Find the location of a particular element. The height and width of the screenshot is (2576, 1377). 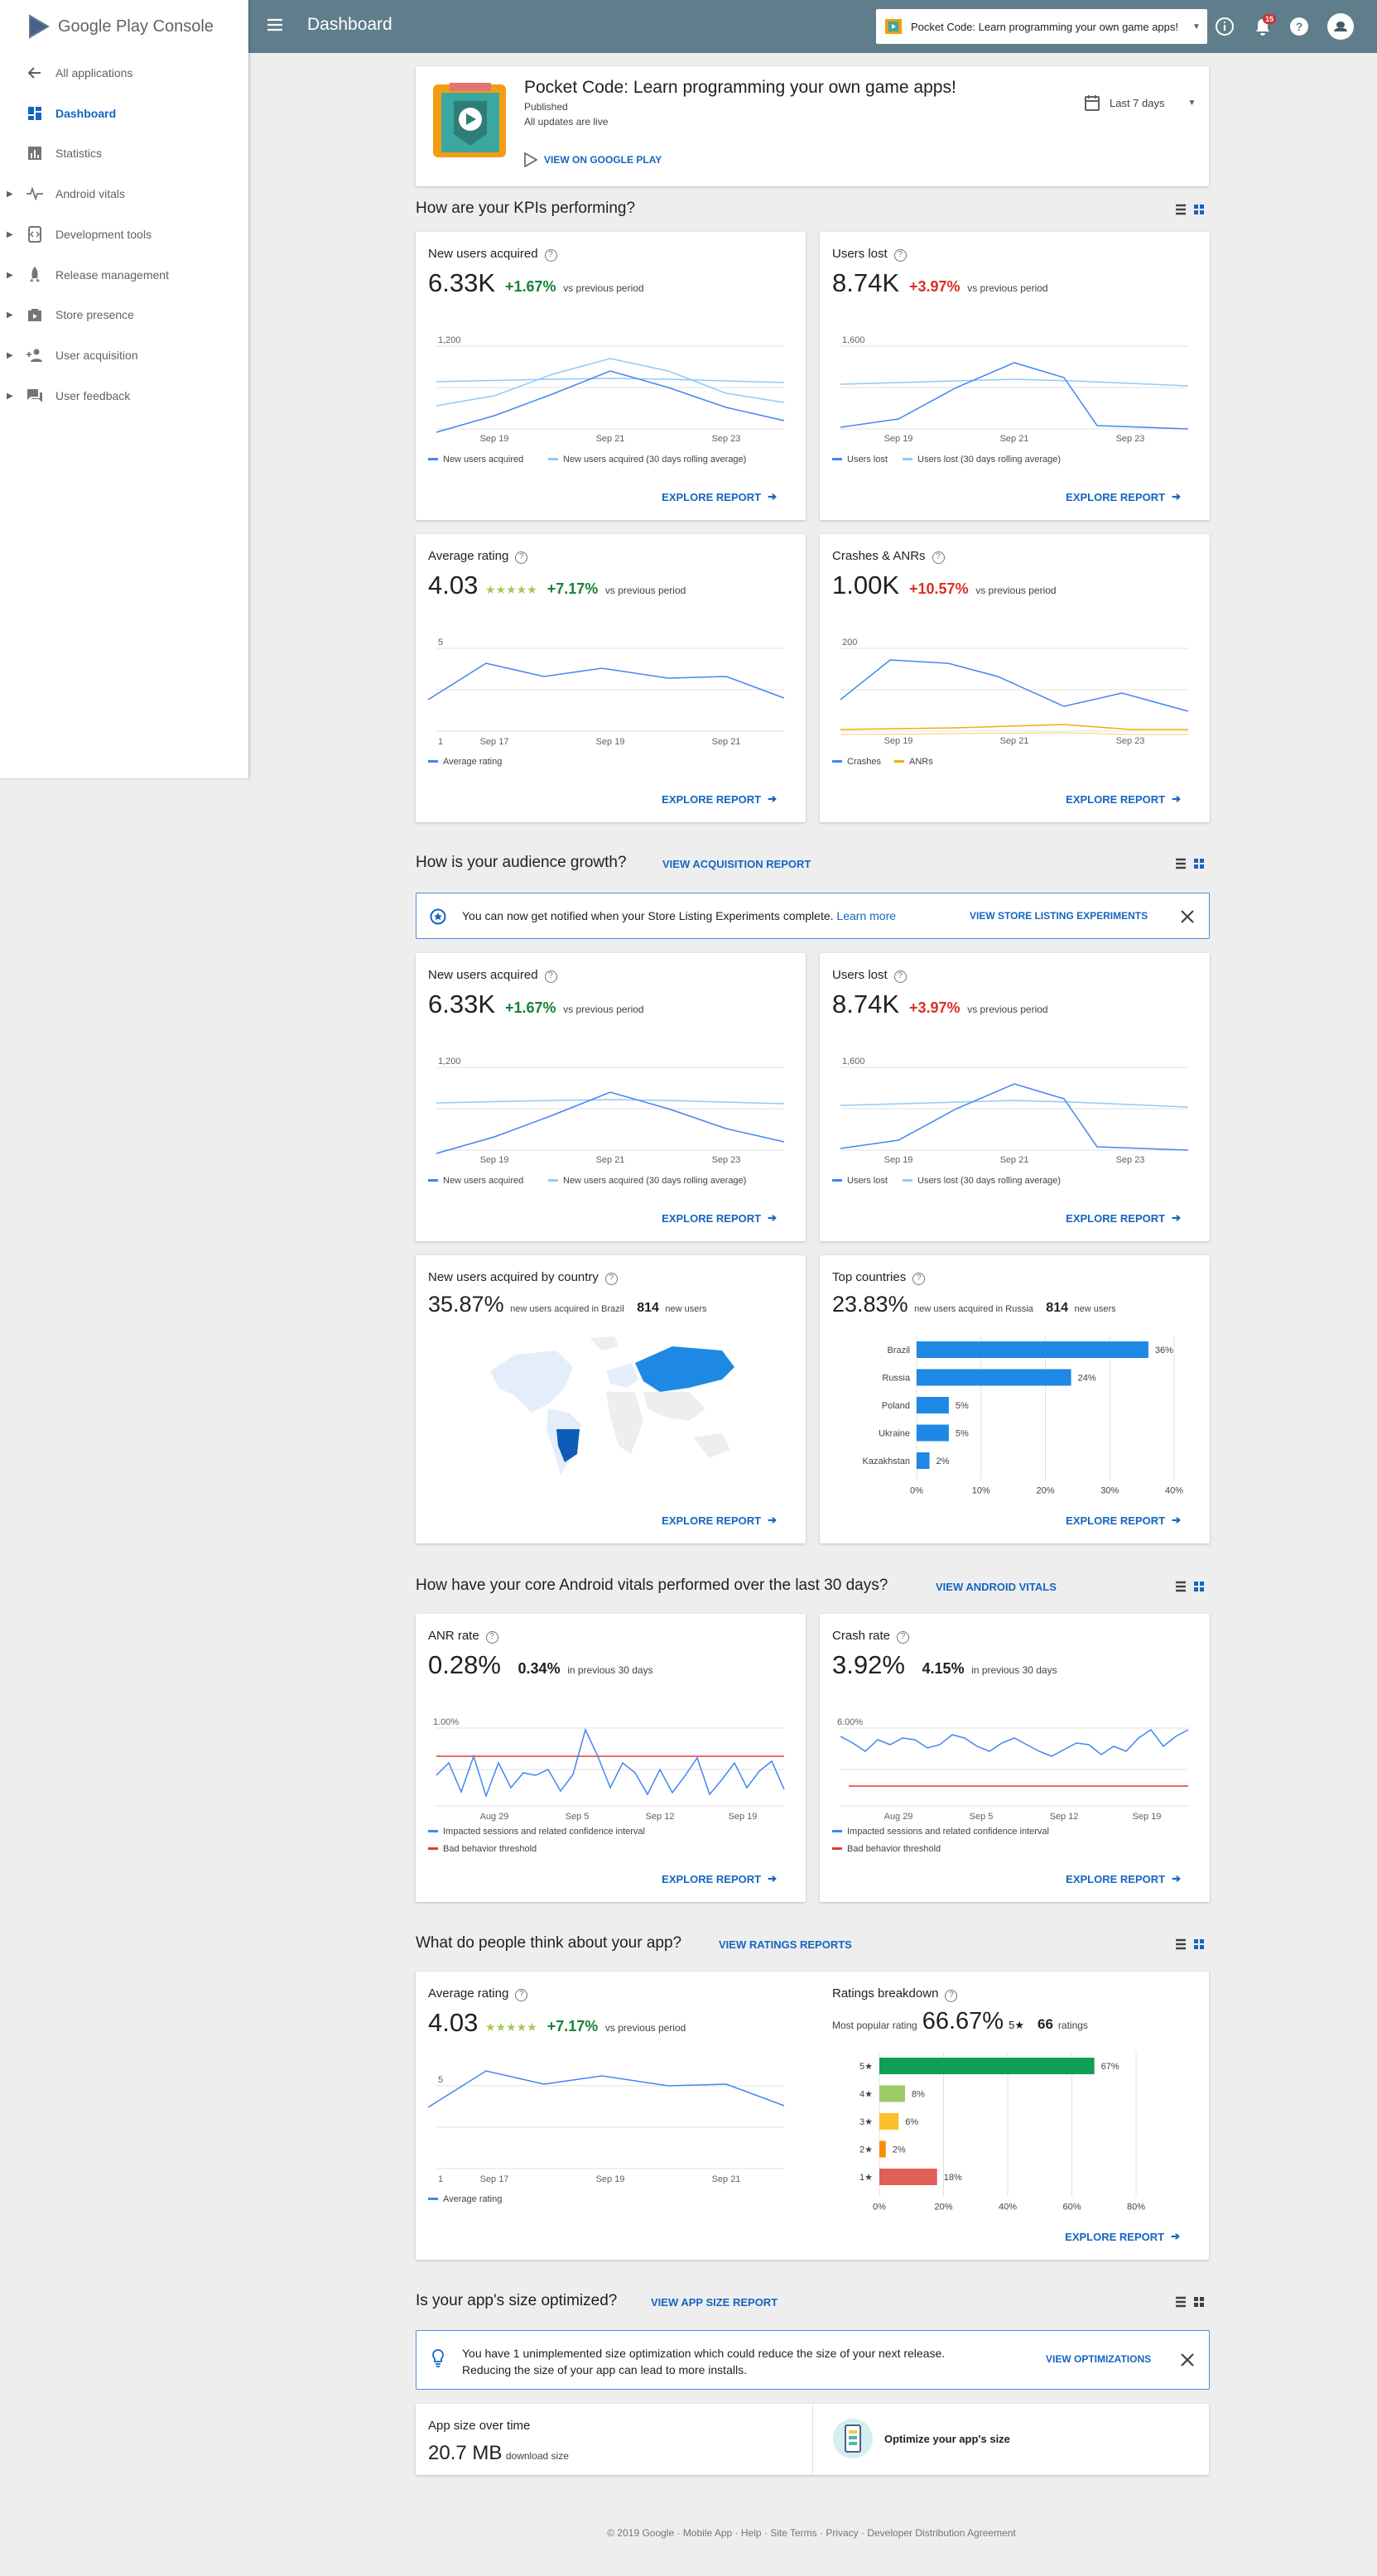

card-title: New users acquired? is located at coordinates (492, 254).